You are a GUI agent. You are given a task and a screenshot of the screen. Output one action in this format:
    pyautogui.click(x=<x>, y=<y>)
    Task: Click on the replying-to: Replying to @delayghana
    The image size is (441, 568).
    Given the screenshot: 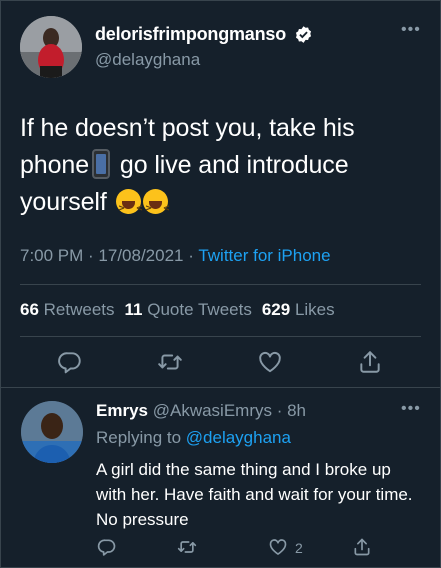 What is the action you would take?
    pyautogui.click(x=193, y=438)
    